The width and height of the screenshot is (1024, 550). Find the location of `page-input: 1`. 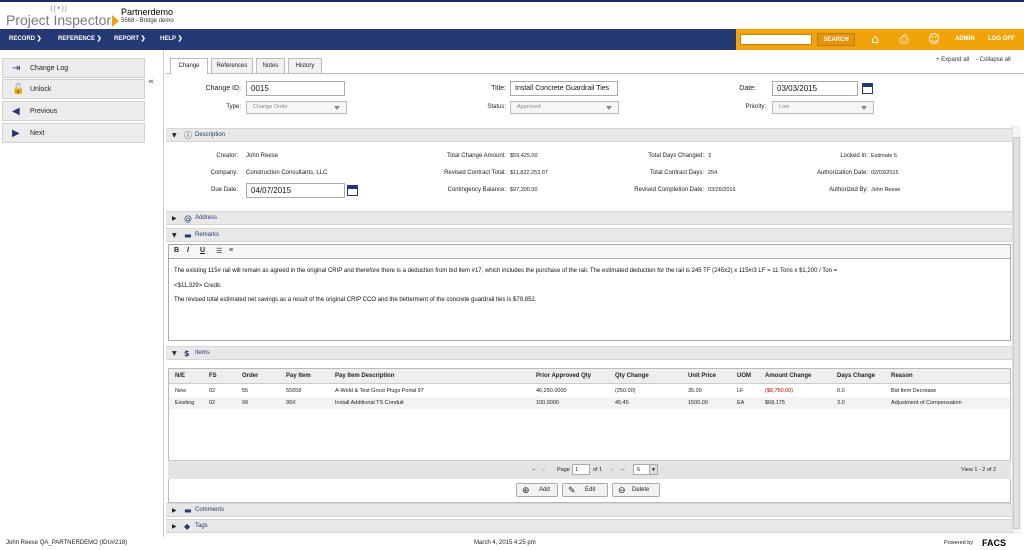

page-input: 1 is located at coordinates (581, 469).